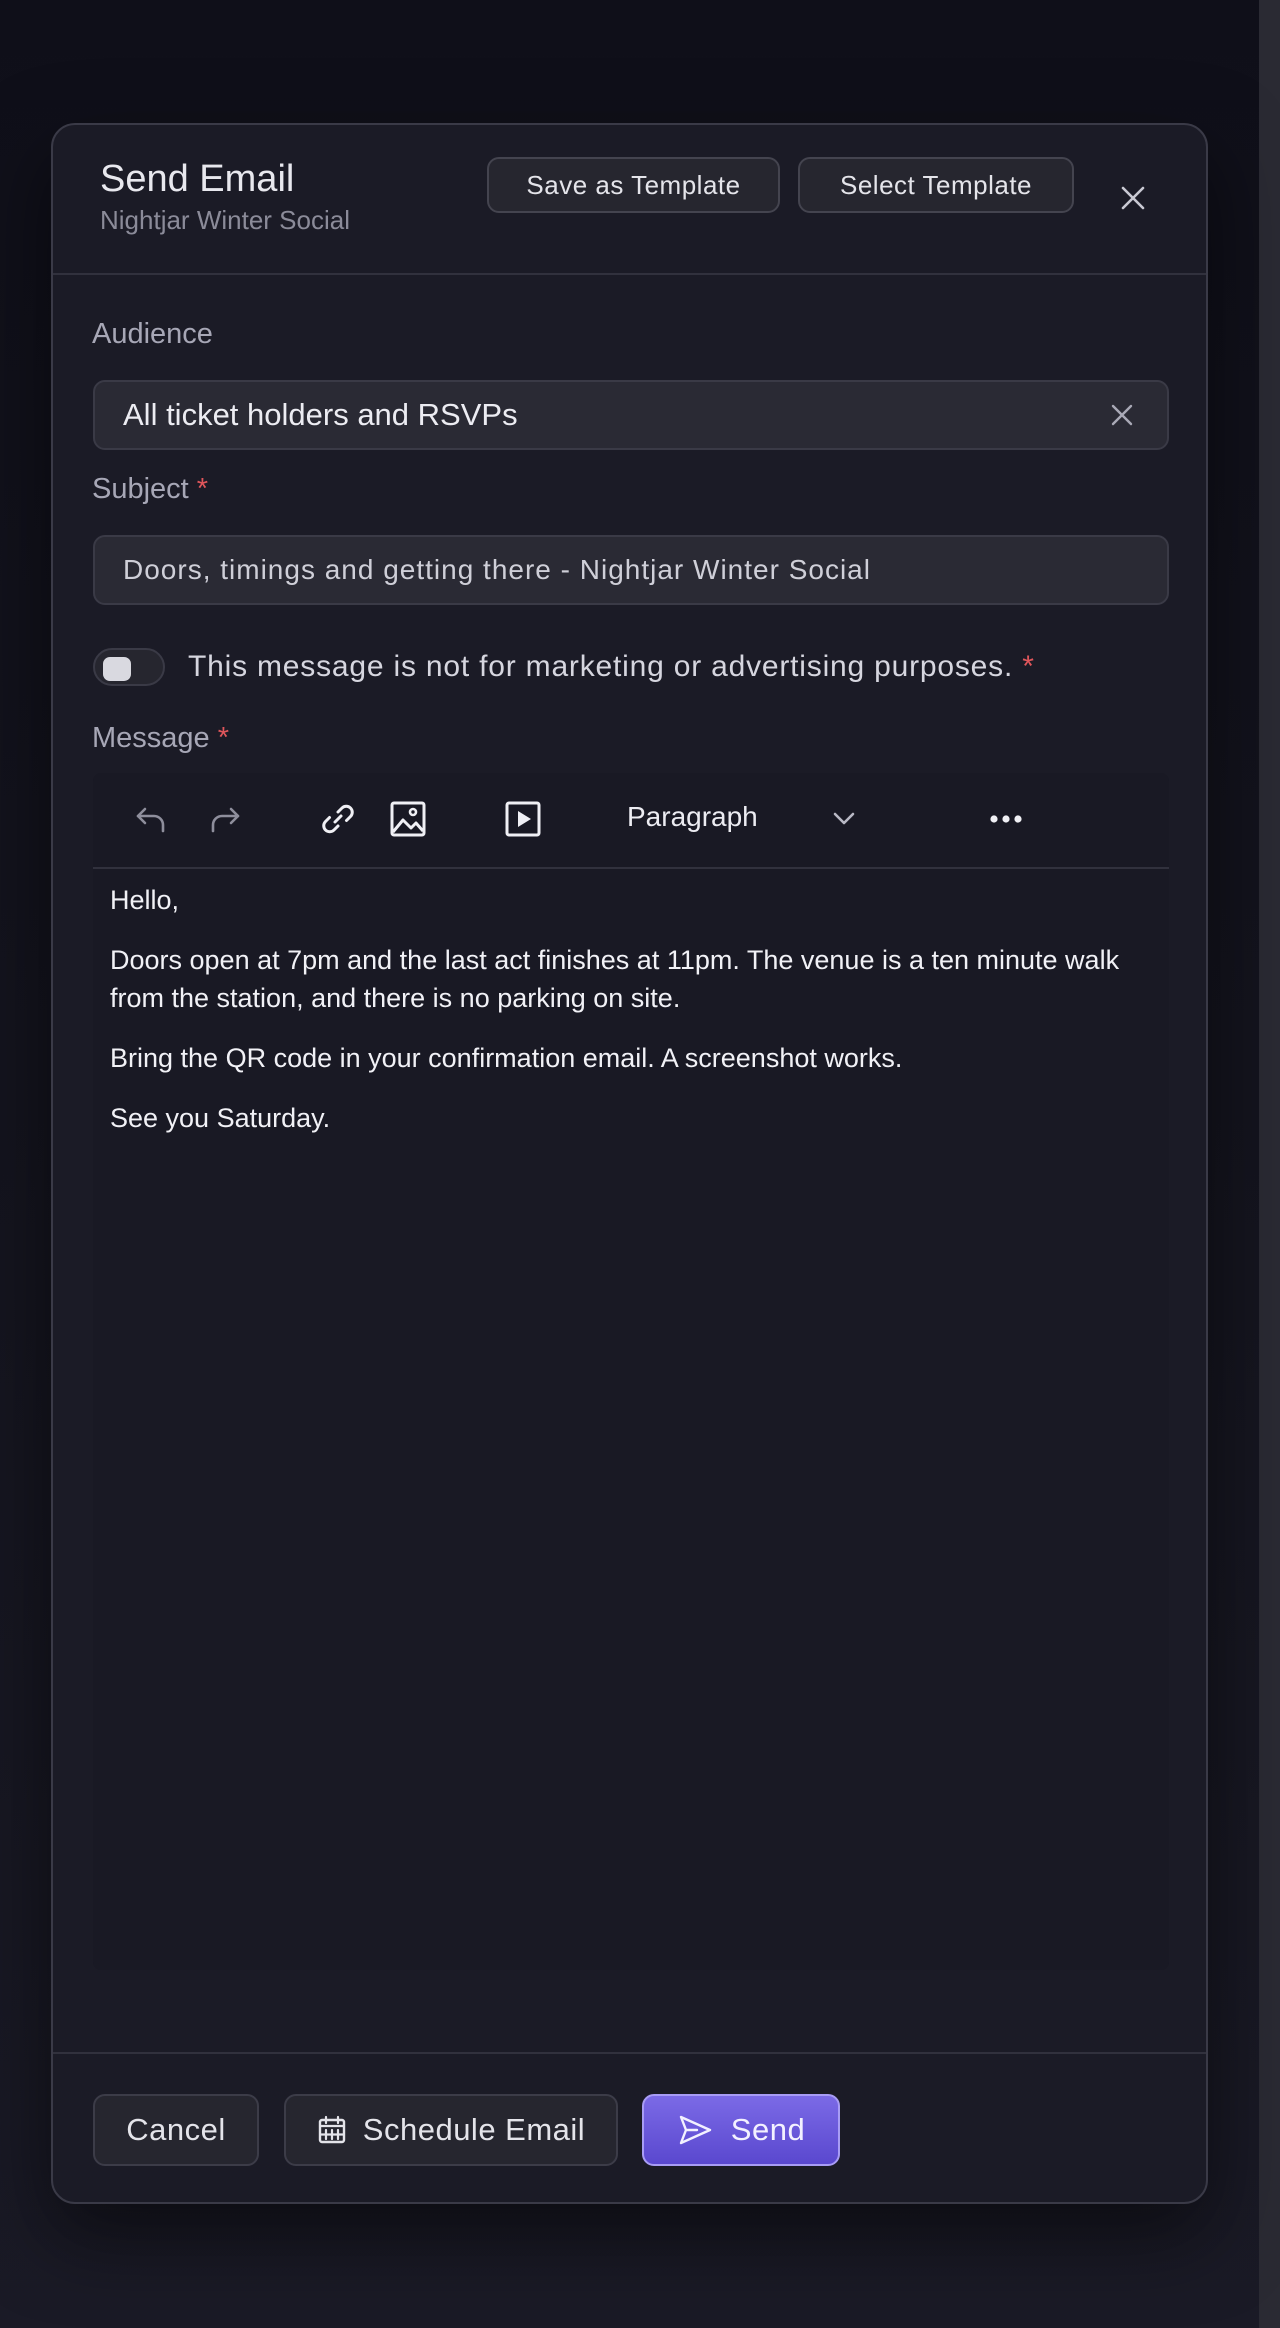 Image resolution: width=1280 pixels, height=2328 pixels. Describe the element at coordinates (692, 817) in the screenshot. I see `block-type-select: Paragraph` at that location.